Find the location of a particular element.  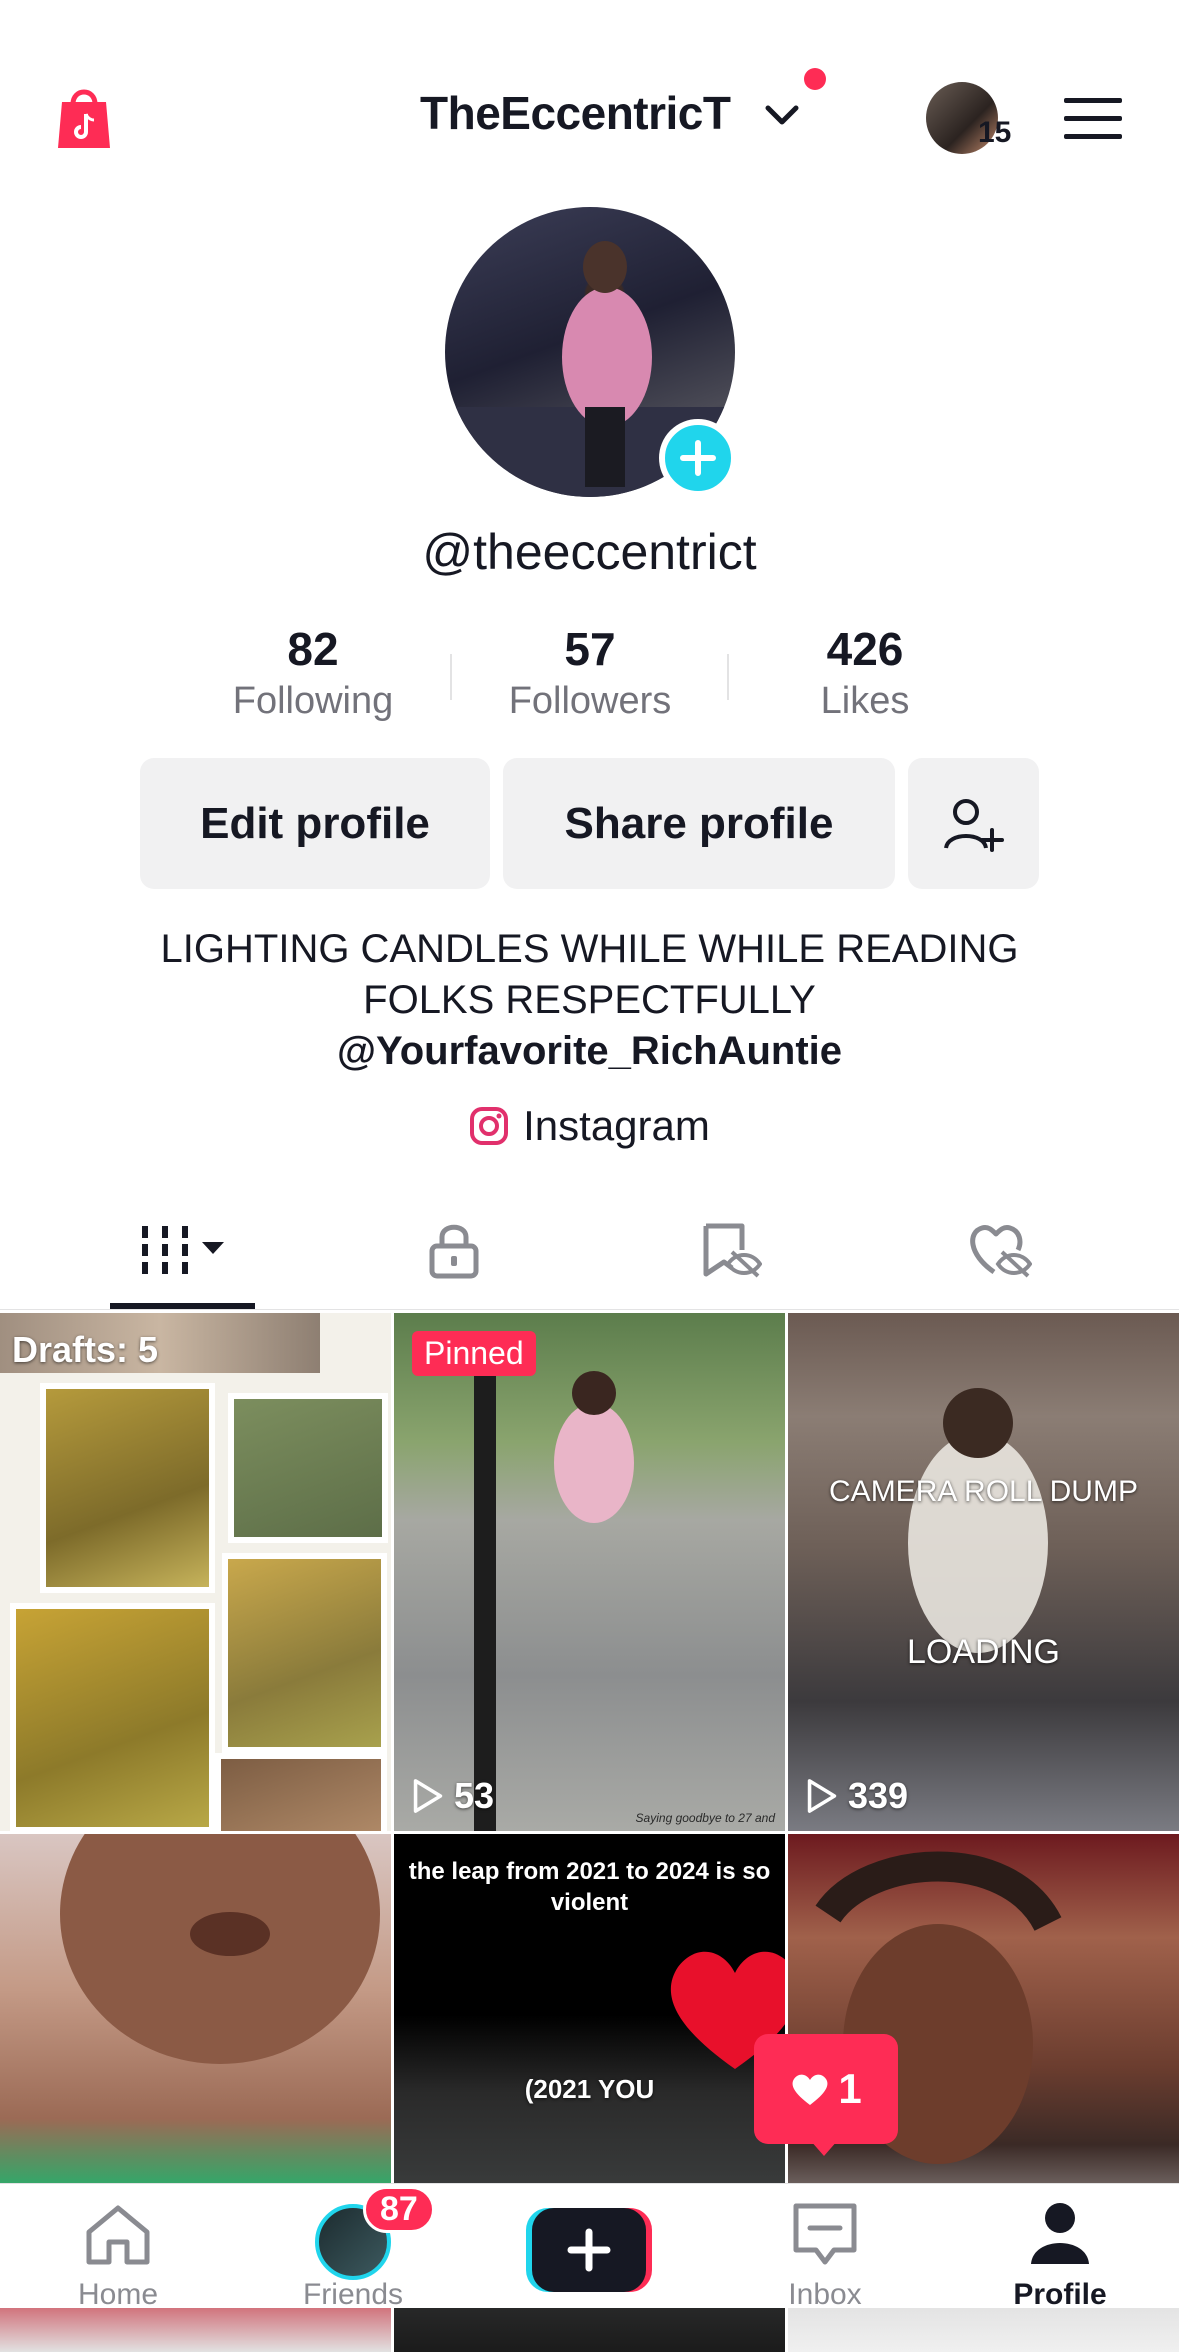

lock-icon is located at coordinates (454, 1251).